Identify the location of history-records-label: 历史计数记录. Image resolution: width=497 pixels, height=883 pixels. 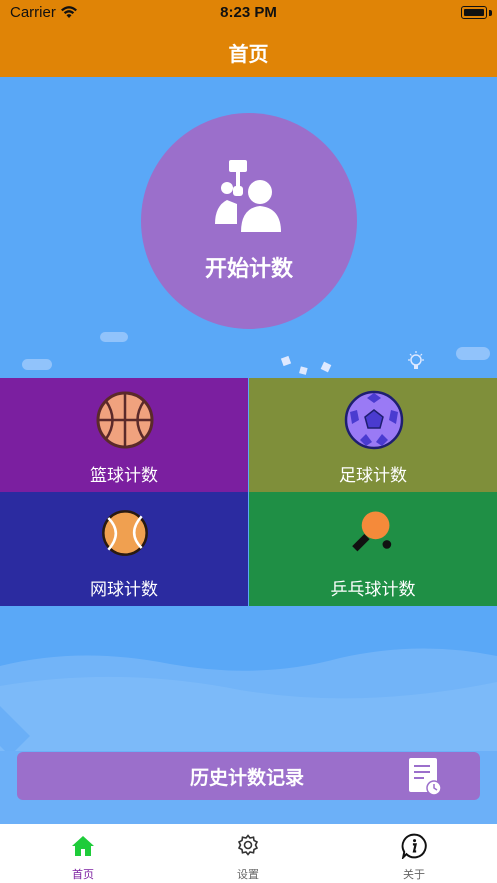
(246, 778).